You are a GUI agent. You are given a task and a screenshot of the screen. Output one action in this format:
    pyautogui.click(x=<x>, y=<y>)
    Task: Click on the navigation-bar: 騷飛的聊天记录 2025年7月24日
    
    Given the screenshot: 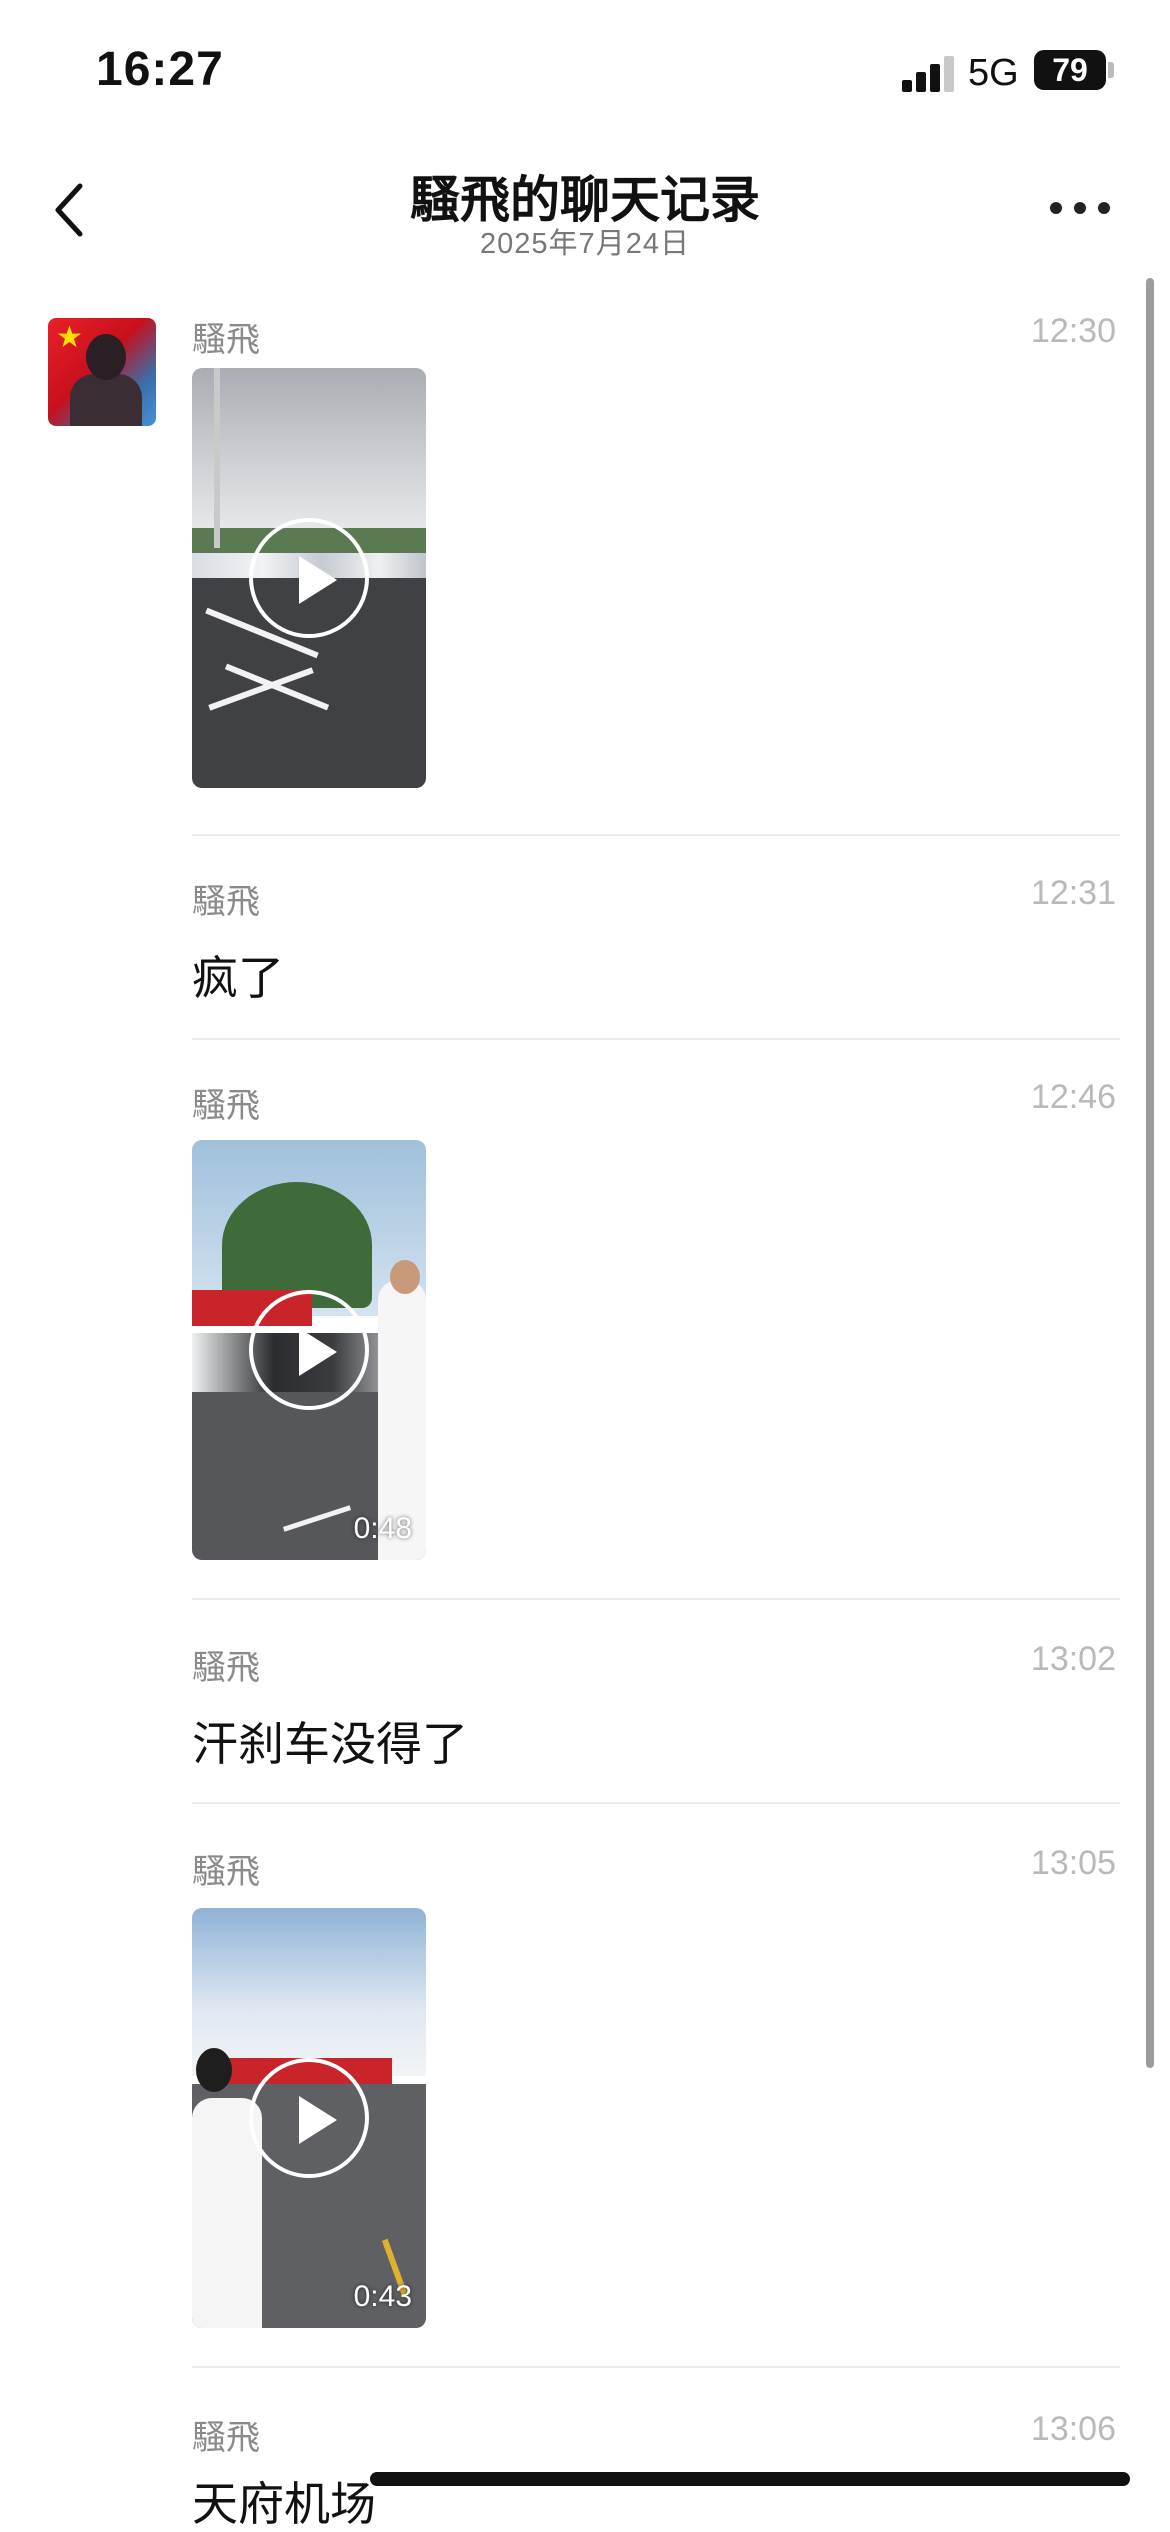 What is the action you would take?
    pyautogui.click(x=585, y=210)
    